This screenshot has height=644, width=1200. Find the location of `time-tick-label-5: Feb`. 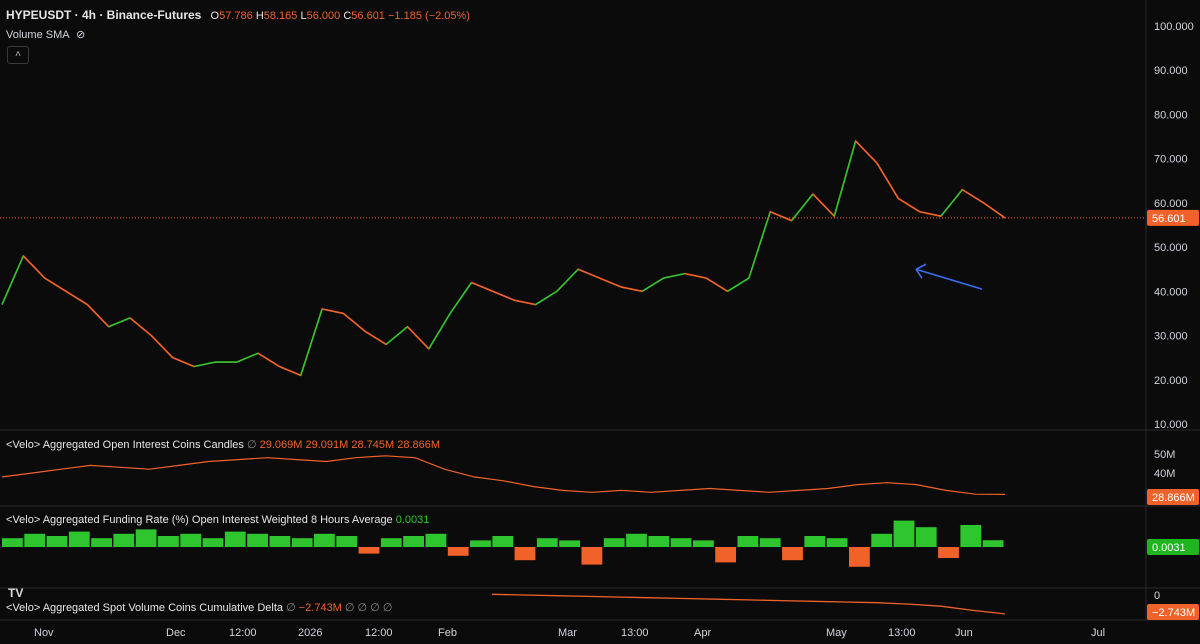

time-tick-label-5: Feb is located at coordinates (447, 633).